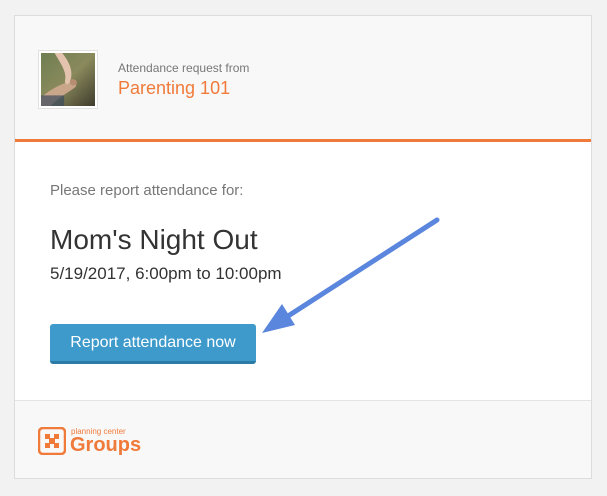 This screenshot has height=496, width=607. Describe the element at coordinates (303, 439) in the screenshot. I see `card-footer: planning center Groups` at that location.